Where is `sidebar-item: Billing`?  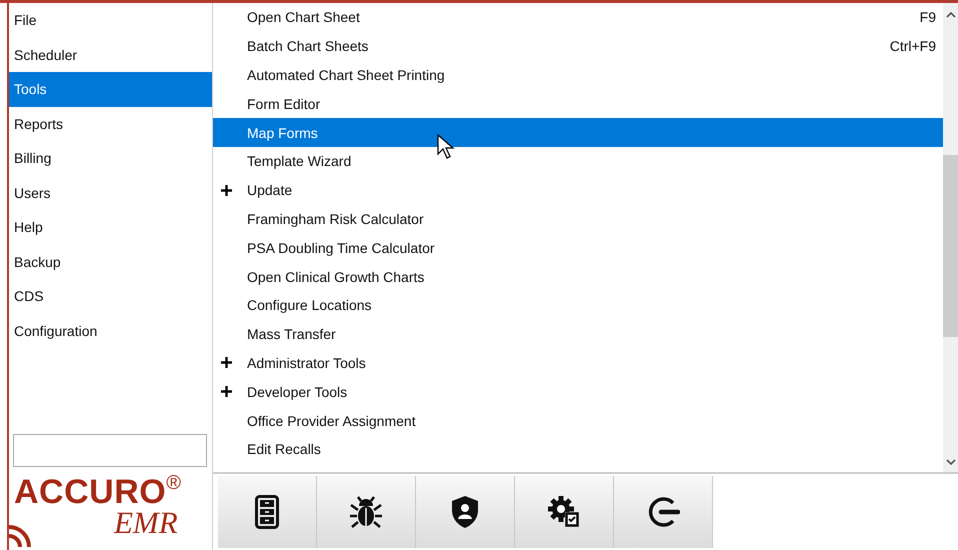
sidebar-item: Billing is located at coordinates (110, 158).